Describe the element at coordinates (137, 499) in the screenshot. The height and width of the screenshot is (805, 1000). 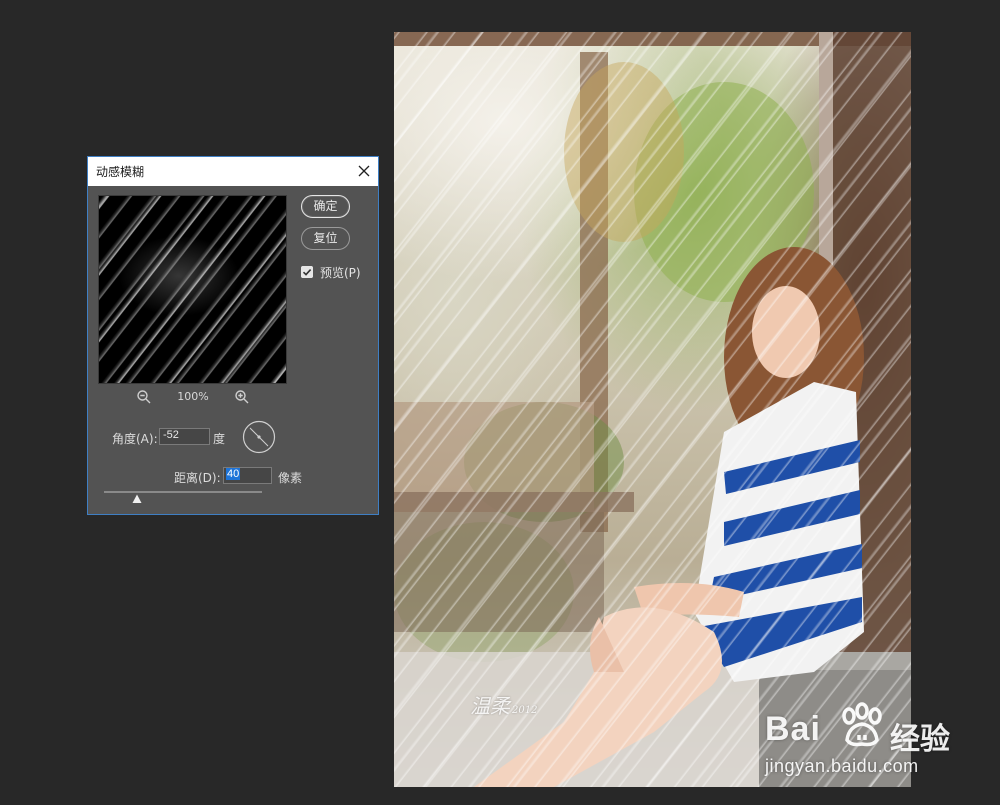
I see `slider-triangle-icon` at that location.